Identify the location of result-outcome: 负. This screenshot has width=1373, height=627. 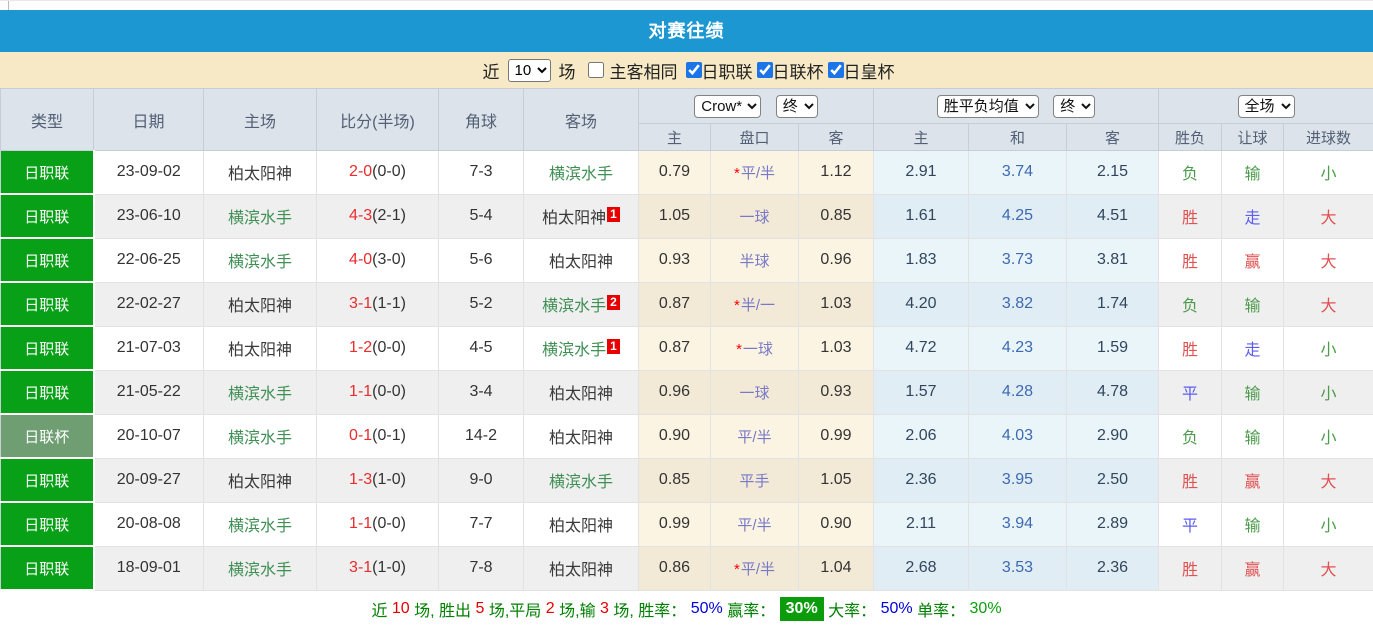
(1190, 304).